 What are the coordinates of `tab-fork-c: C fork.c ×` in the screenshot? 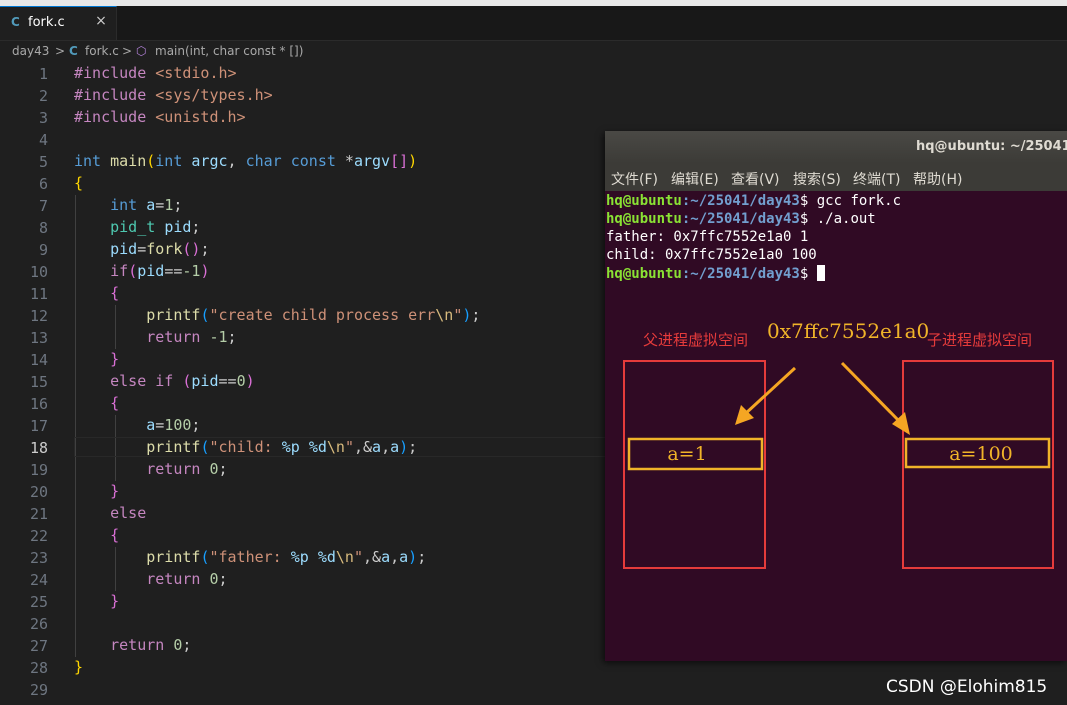 It's located at (58, 23).